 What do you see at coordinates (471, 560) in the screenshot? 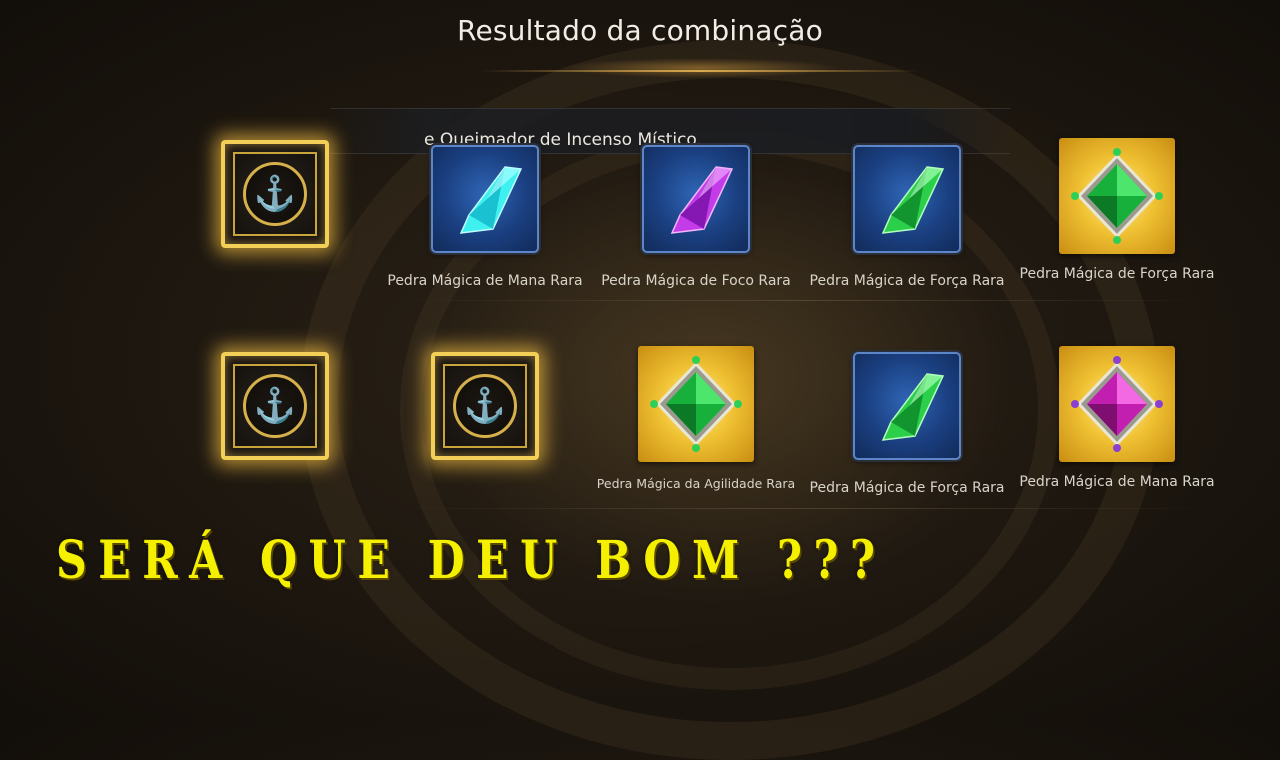
I see `overlay-caption: SERÁ QUE DEU BOM ???` at bounding box center [471, 560].